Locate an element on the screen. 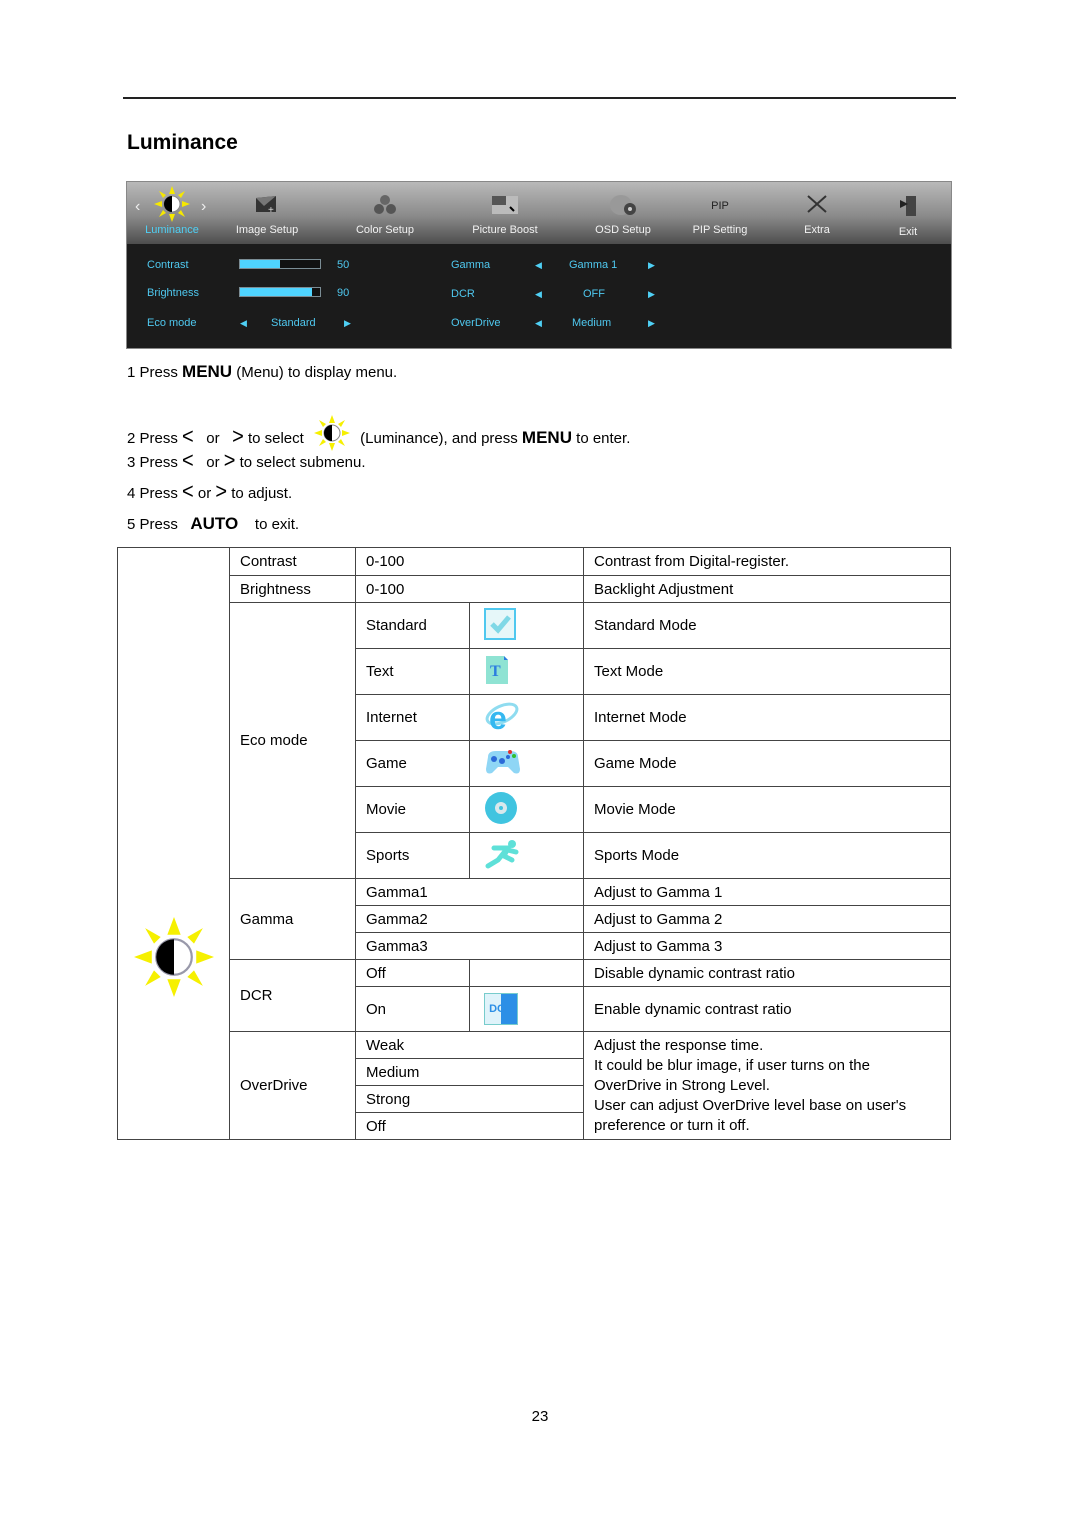  osd-tab-exit: Exit is located at coordinates (908, 213).